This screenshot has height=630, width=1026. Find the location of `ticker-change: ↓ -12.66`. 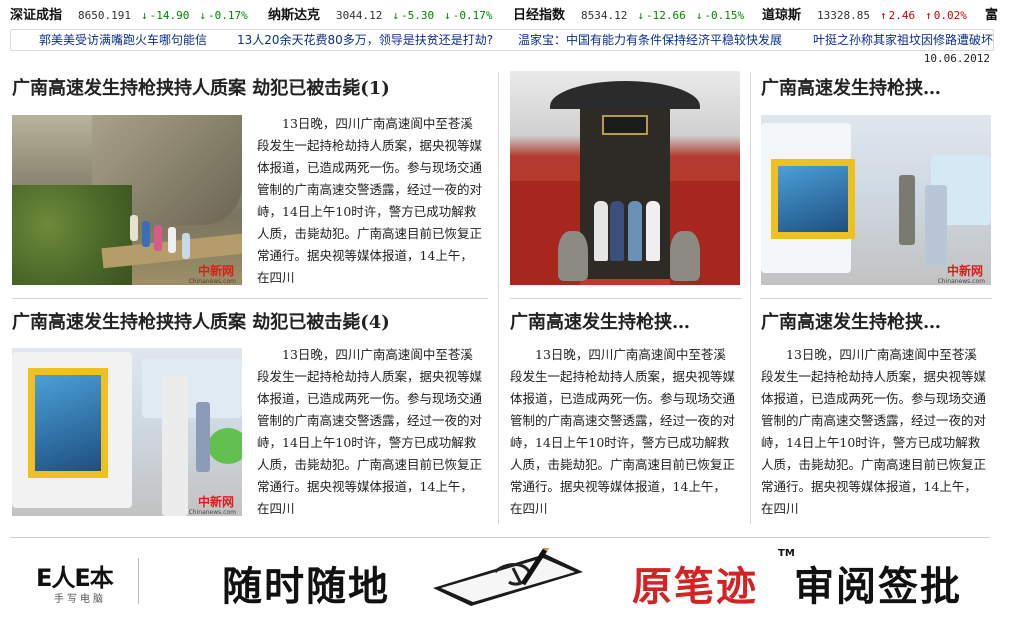

ticker-change: ↓ -12.66 is located at coordinates (661, 15).